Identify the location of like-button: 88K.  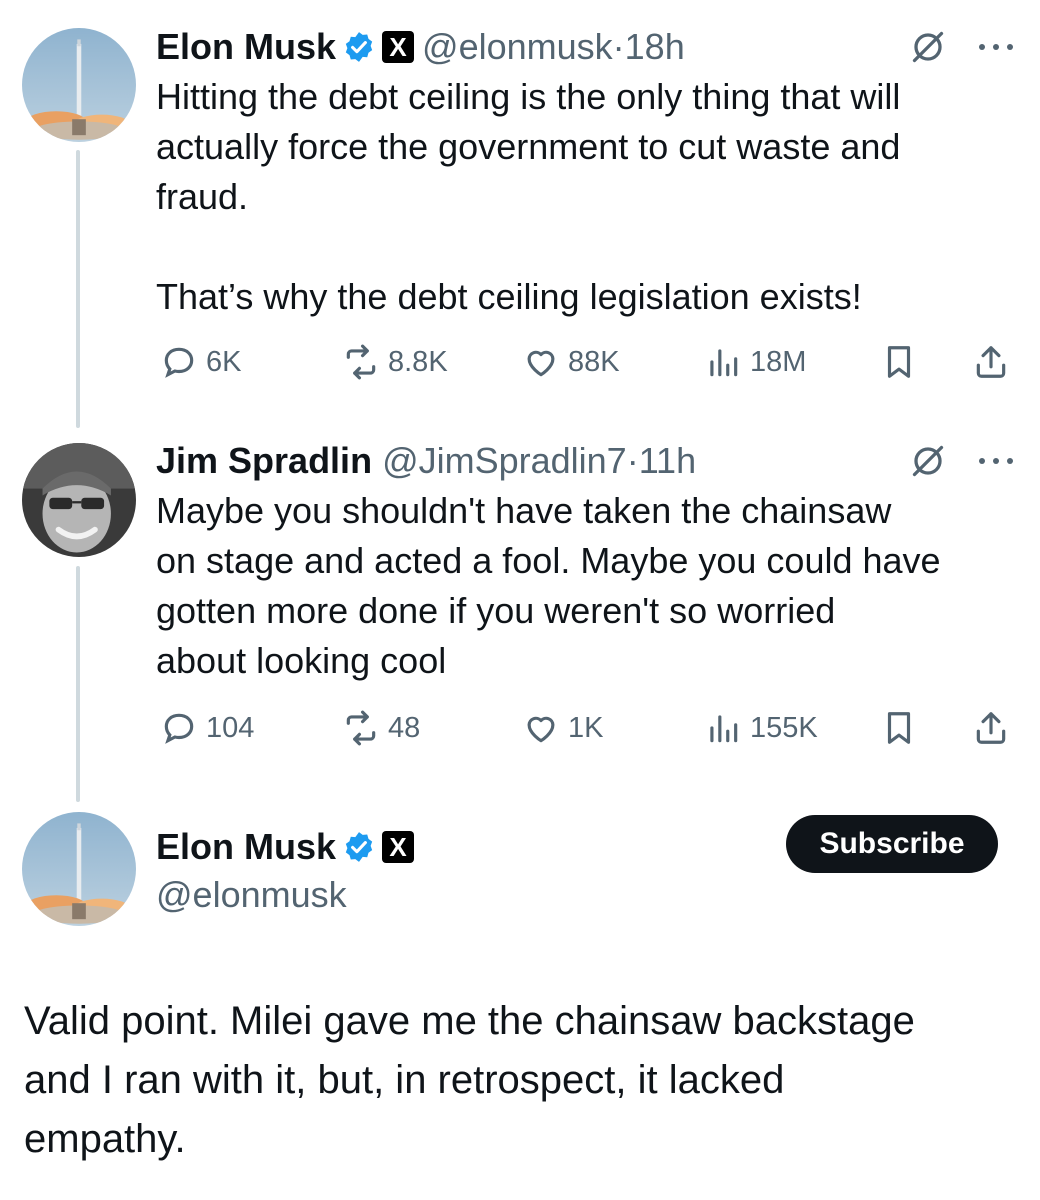
(571, 362).